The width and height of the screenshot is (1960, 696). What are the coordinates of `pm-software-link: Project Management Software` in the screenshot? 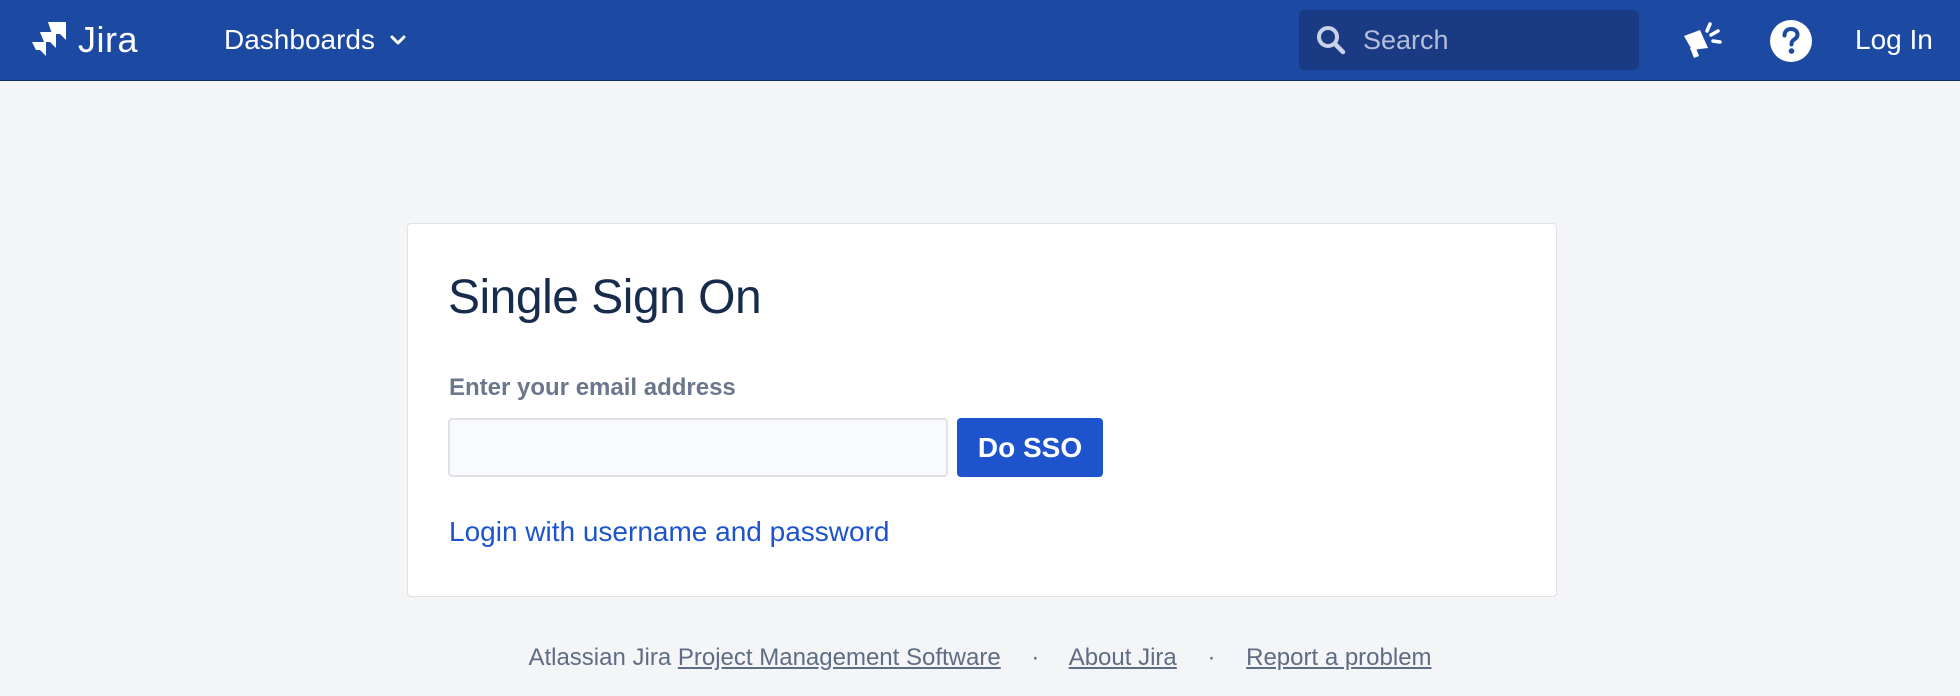 It's located at (839, 657).